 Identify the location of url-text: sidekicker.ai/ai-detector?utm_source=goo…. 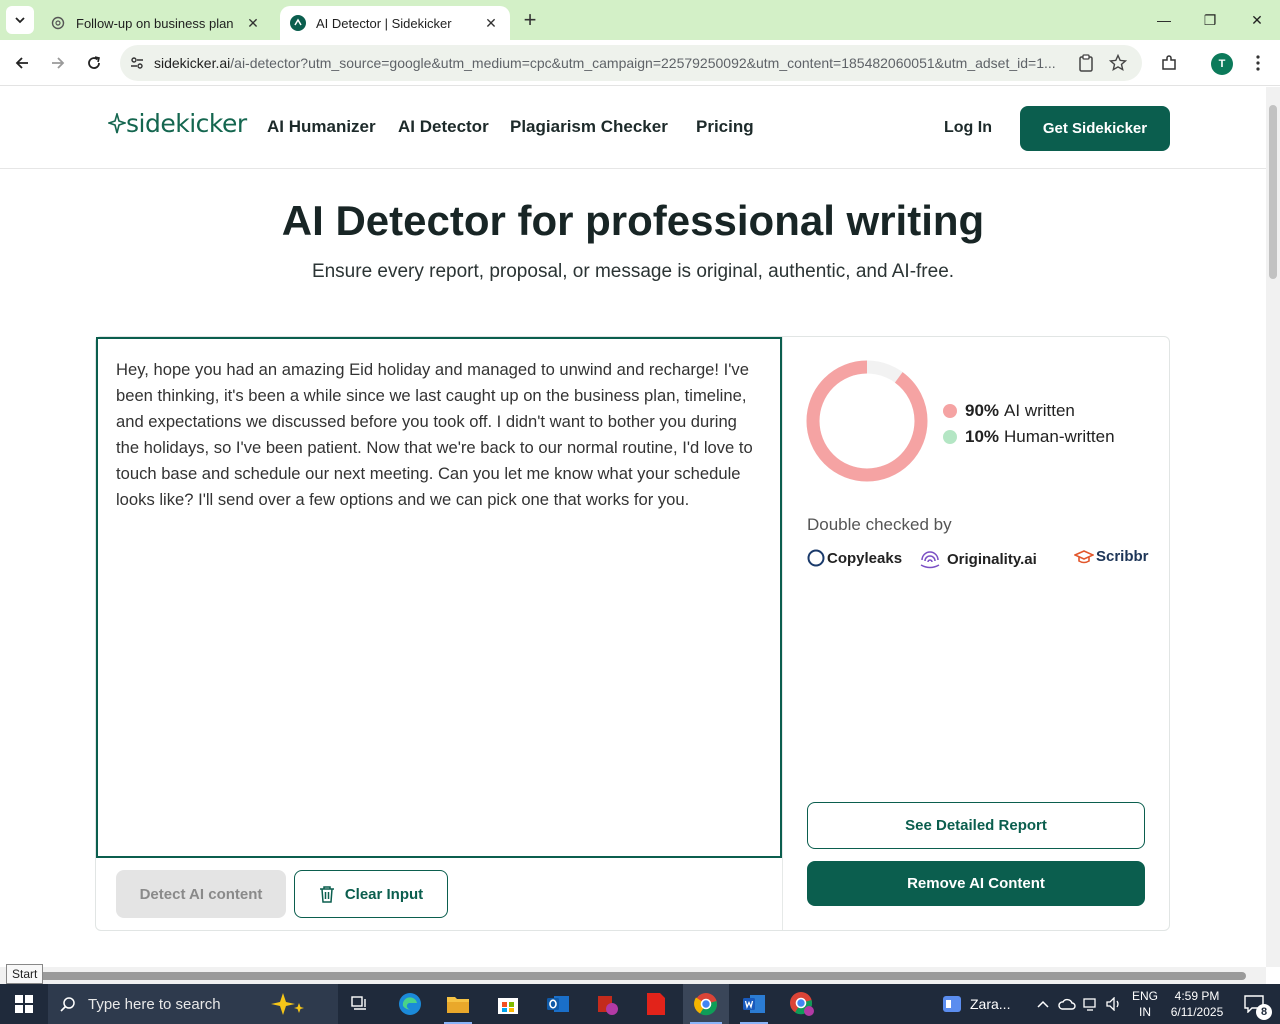
(609, 63).